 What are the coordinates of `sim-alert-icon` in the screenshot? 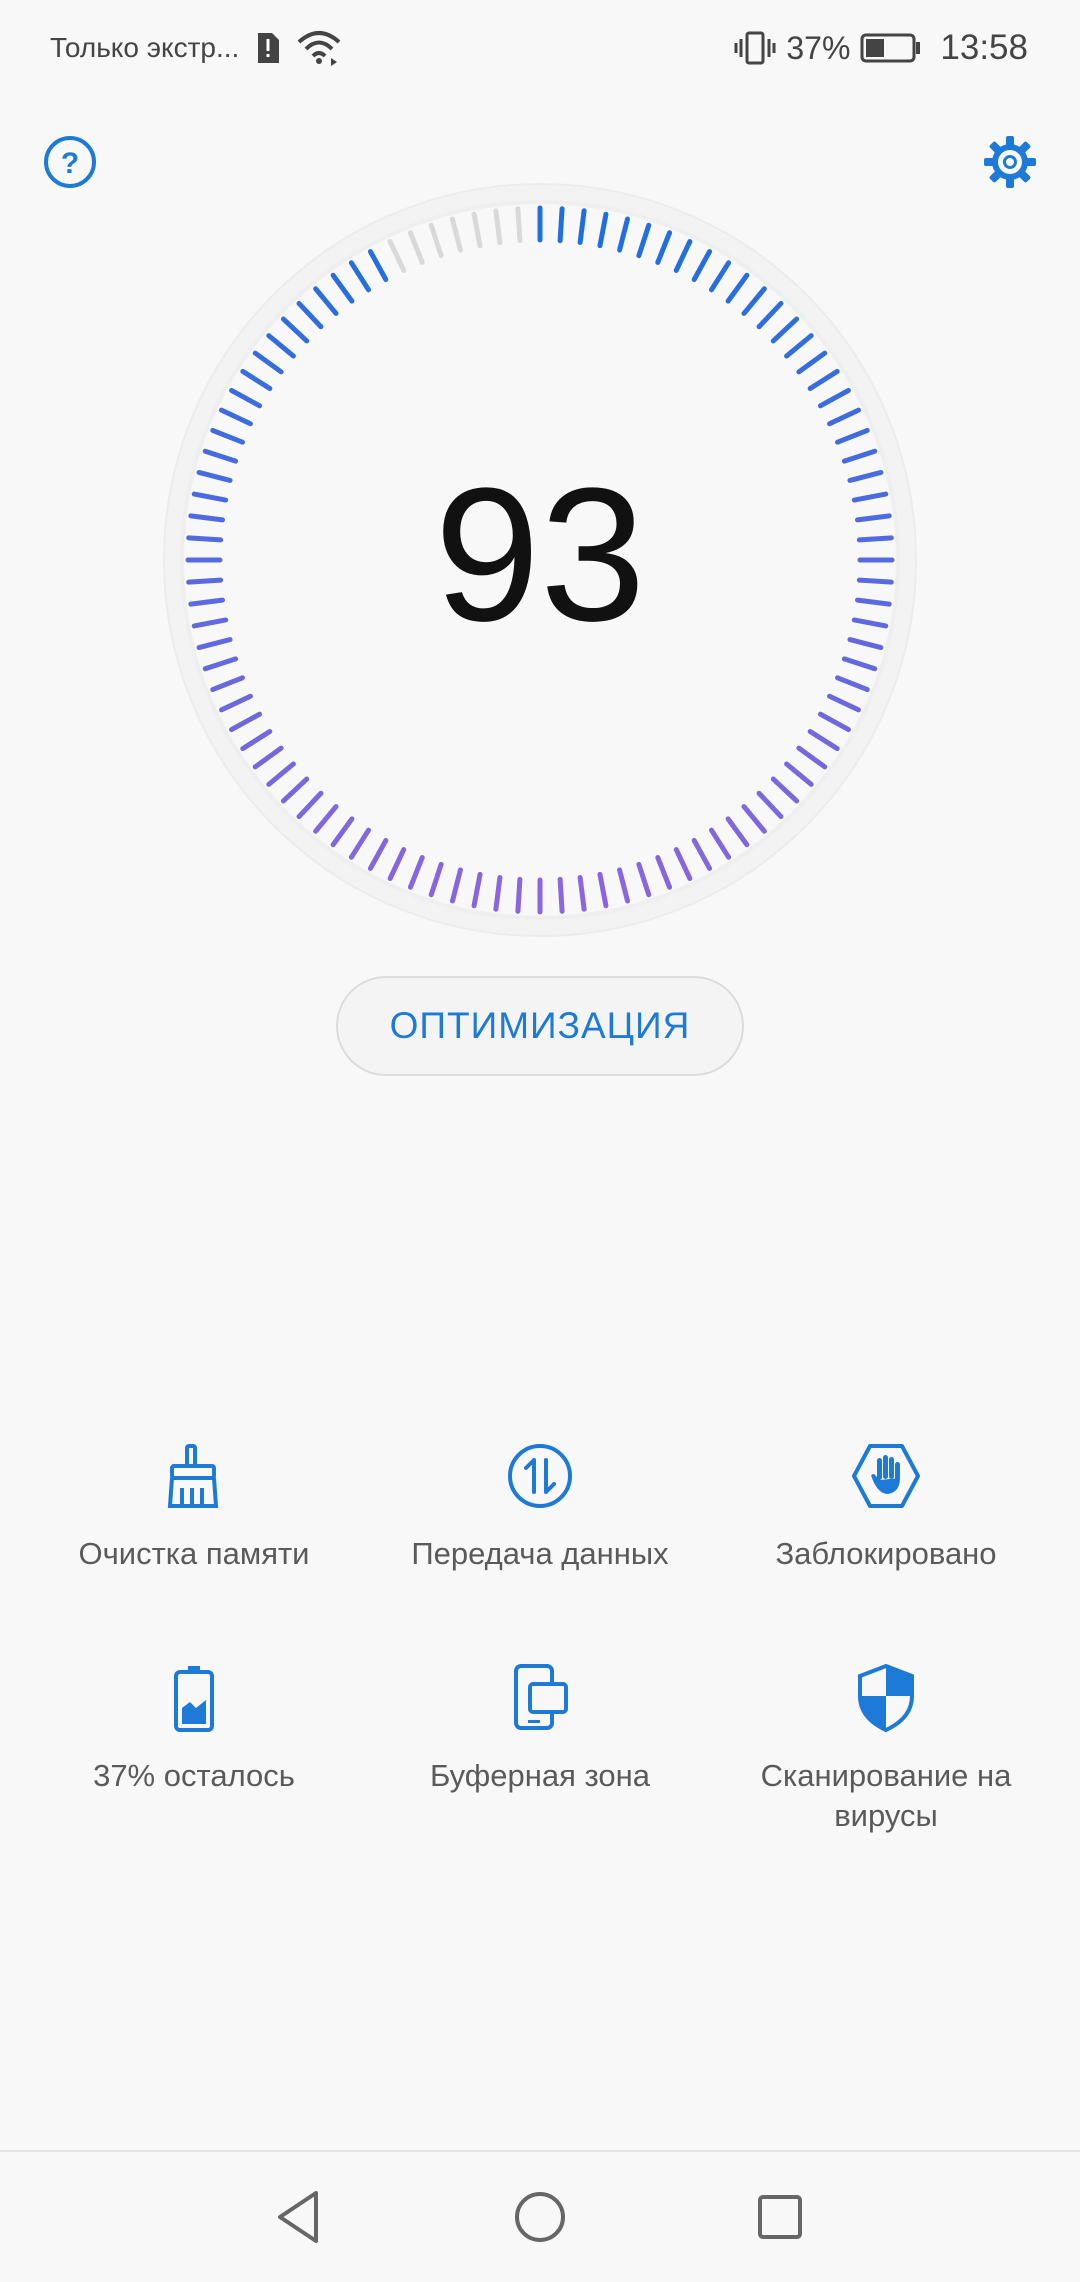 It's located at (269, 48).